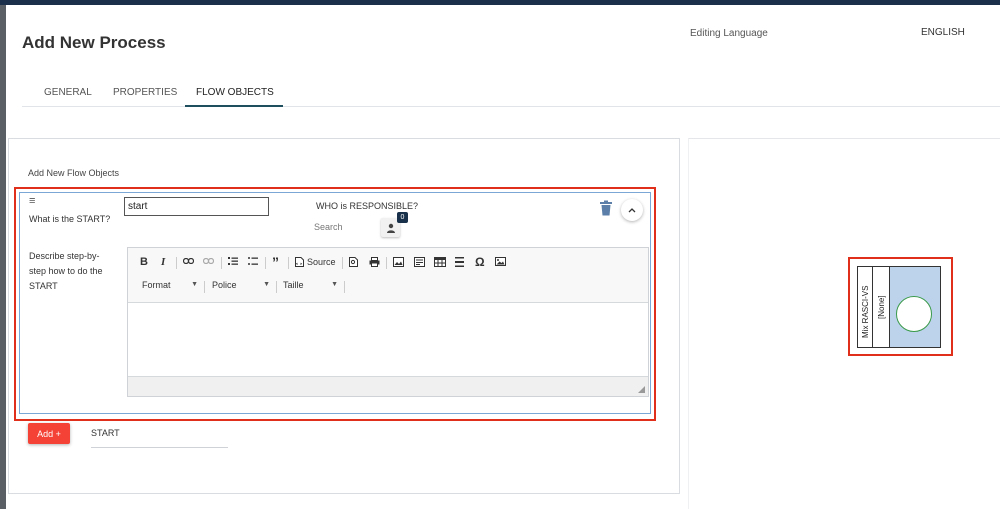 This screenshot has width=1000, height=509. I want to click on print-button, so click(374, 262).